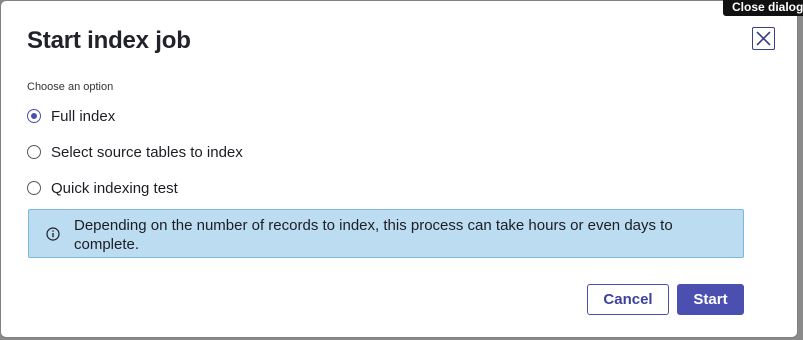  I want to click on start-button: Start, so click(710, 299).